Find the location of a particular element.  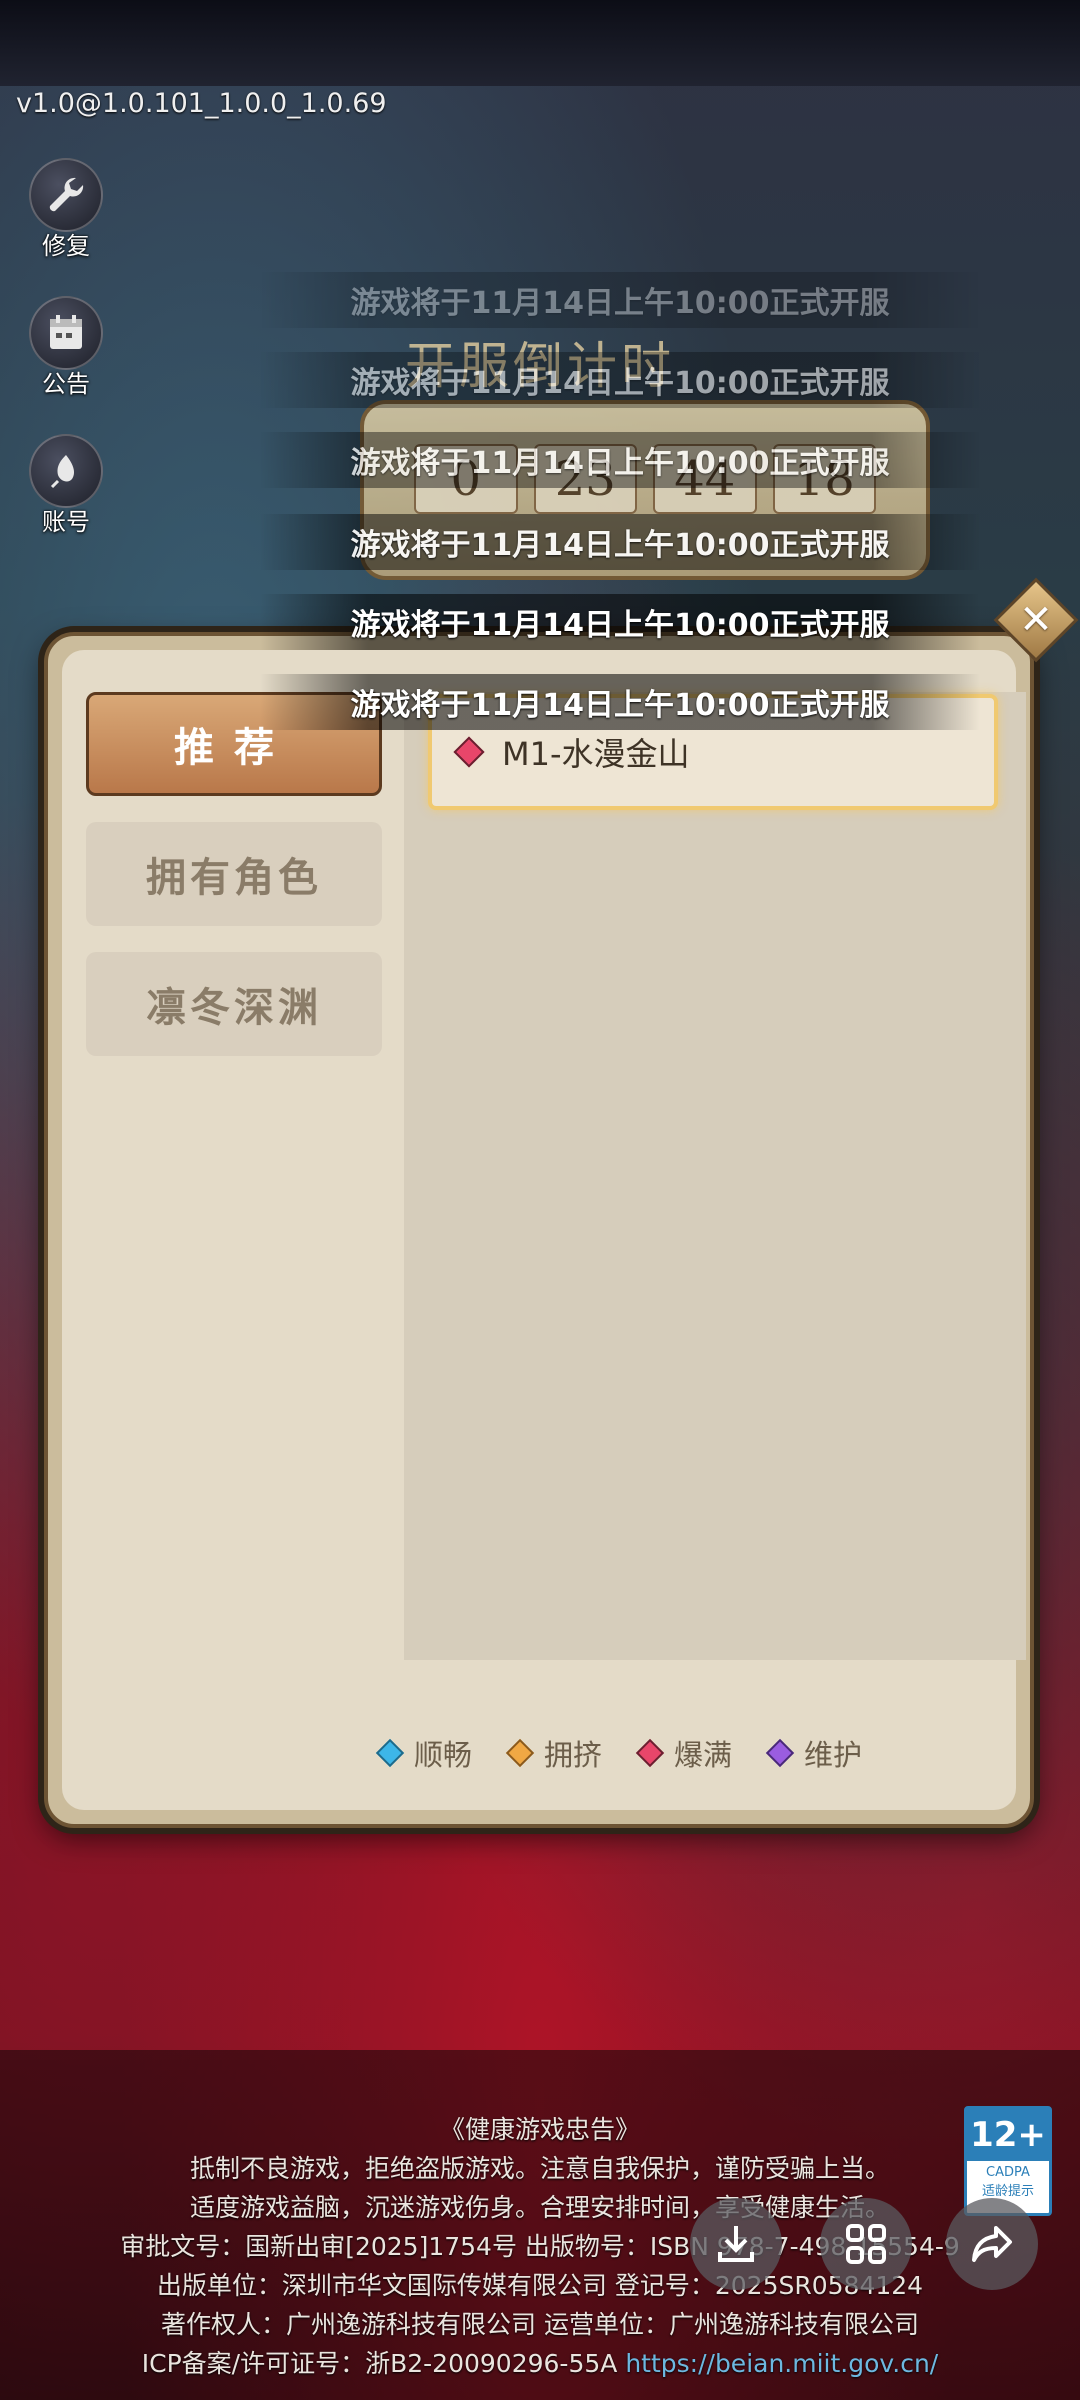

diamond-purple-icon is located at coordinates (780, 1753).